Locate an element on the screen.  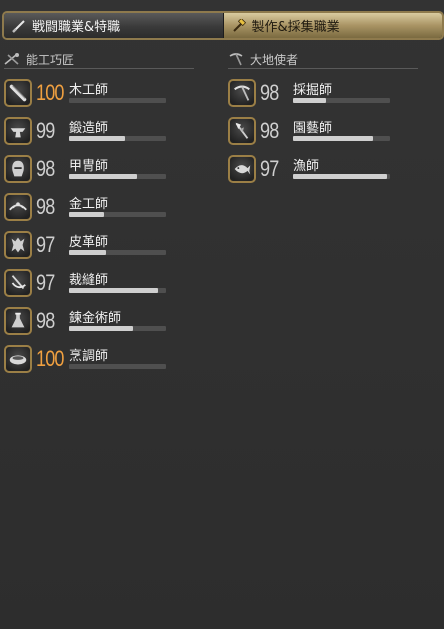
carpenter-saw-icon is located at coordinates (18, 93).